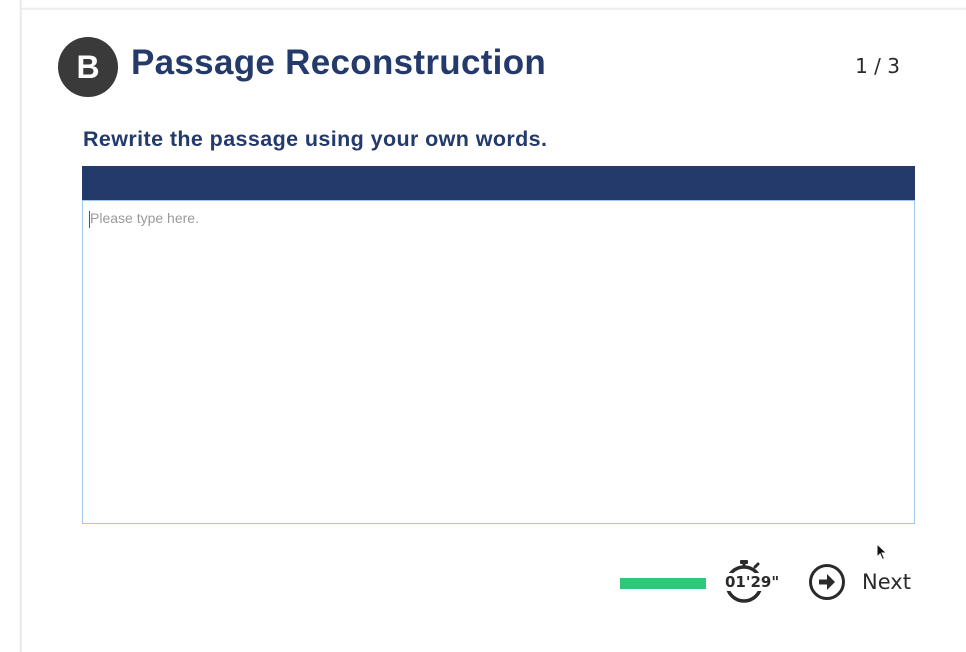  Describe the element at coordinates (859, 582) in the screenshot. I see `next-button: Next` at that location.